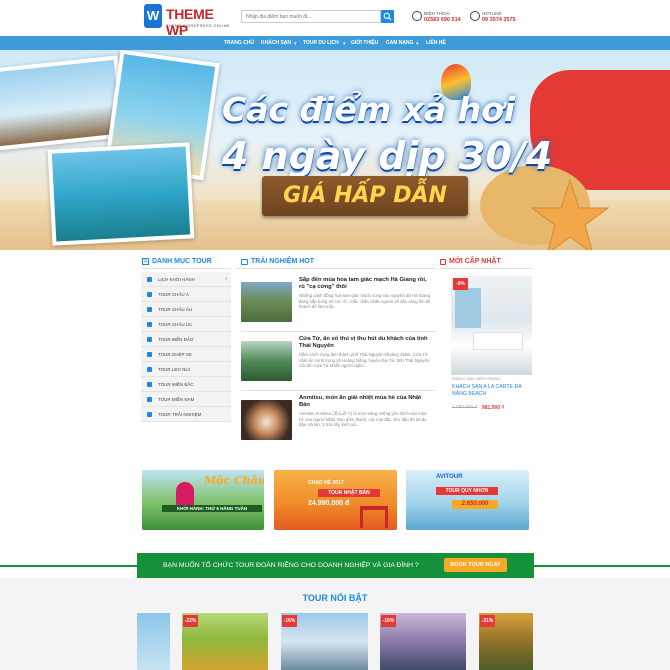  I want to click on experience-title: TRẢI NGHIỆM HOT, so click(282, 261).